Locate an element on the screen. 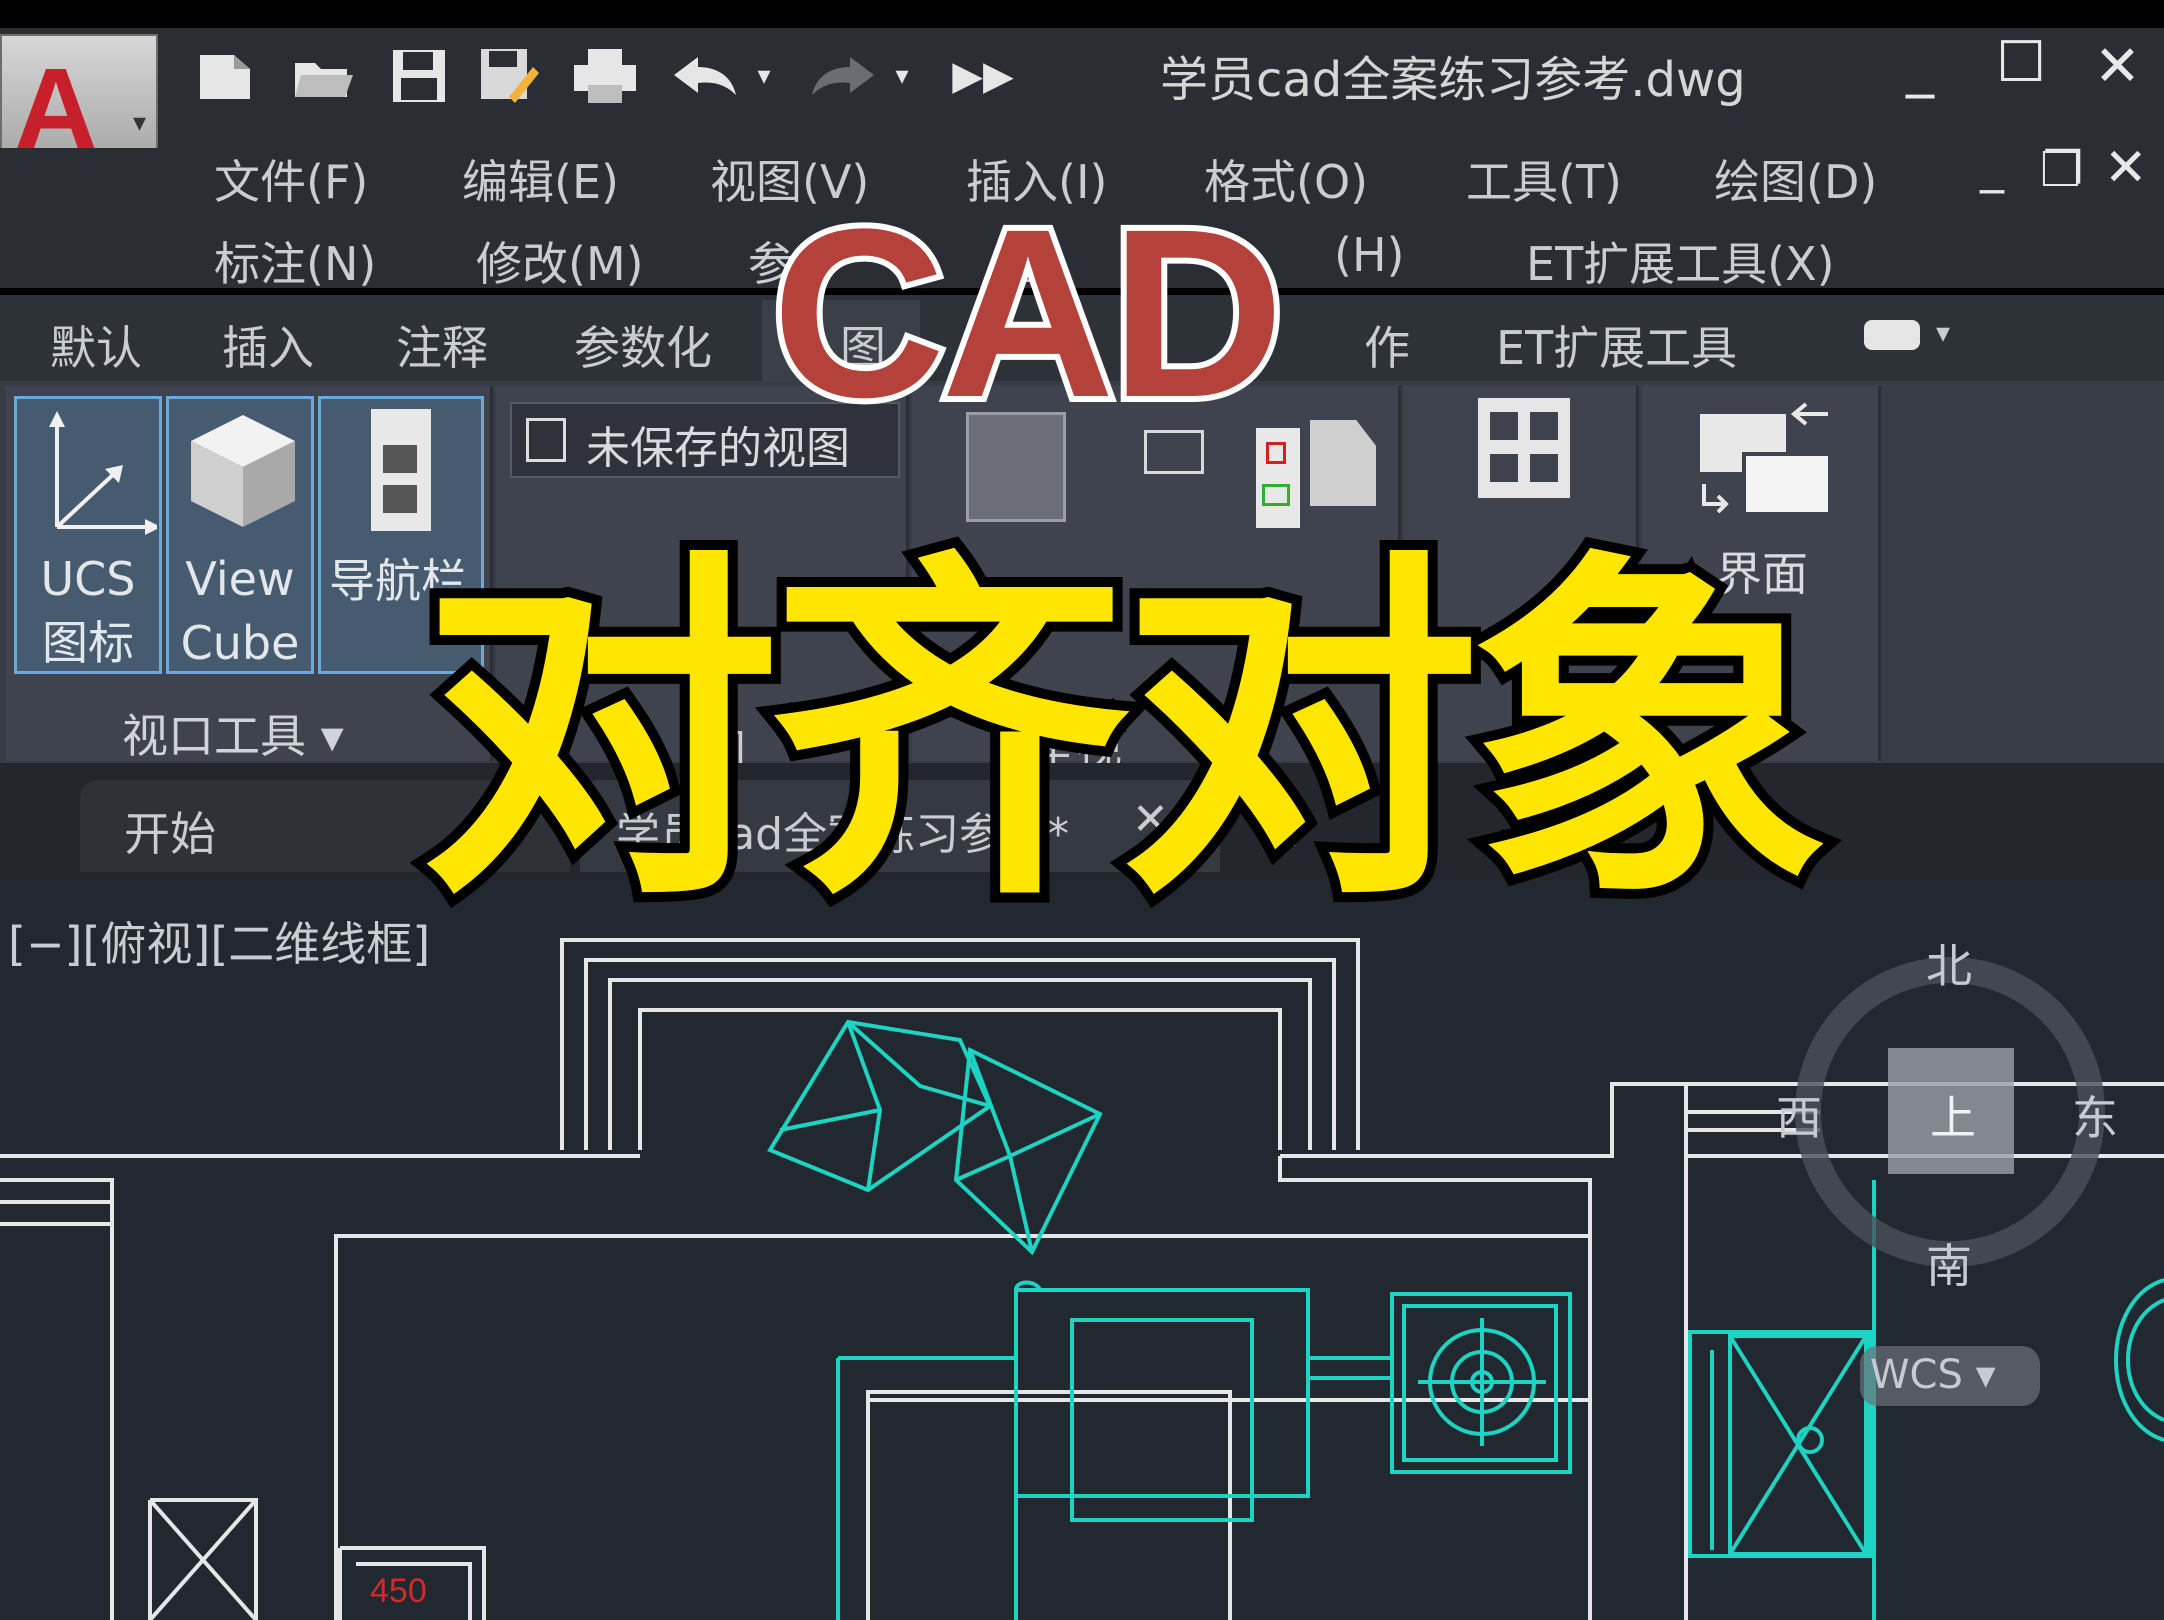  ucs-label-2: 图标 is located at coordinates (88, 643).